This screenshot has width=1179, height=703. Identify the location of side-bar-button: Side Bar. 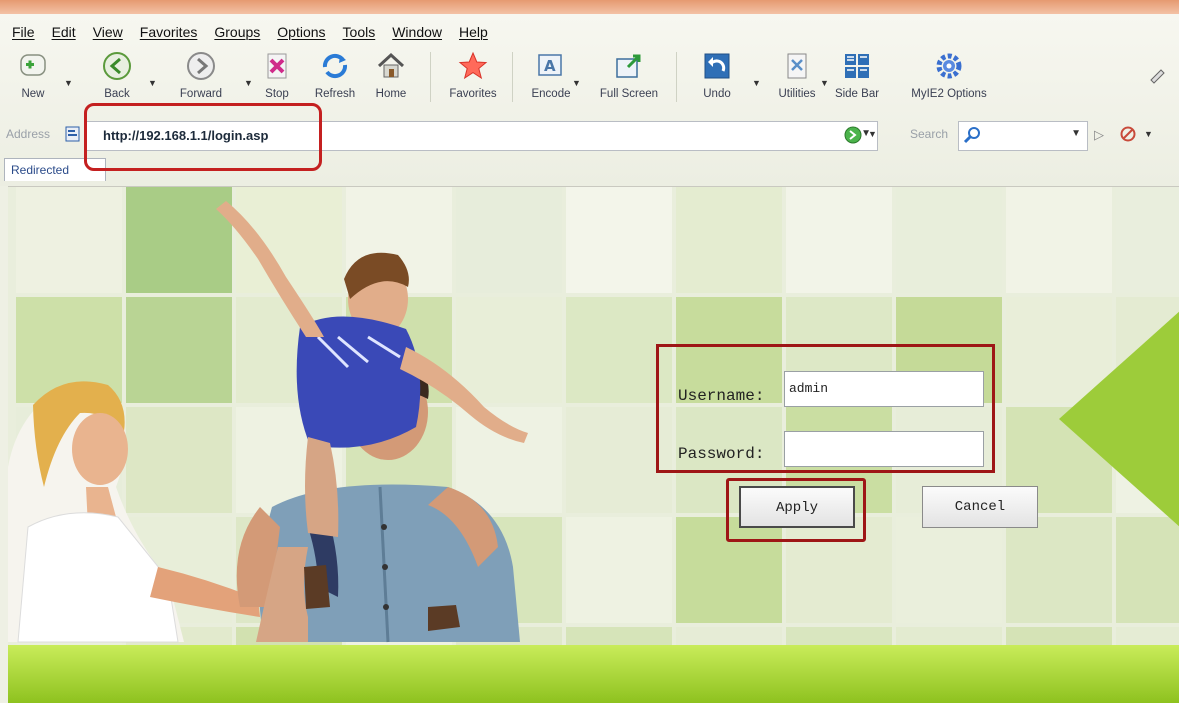
(857, 78).